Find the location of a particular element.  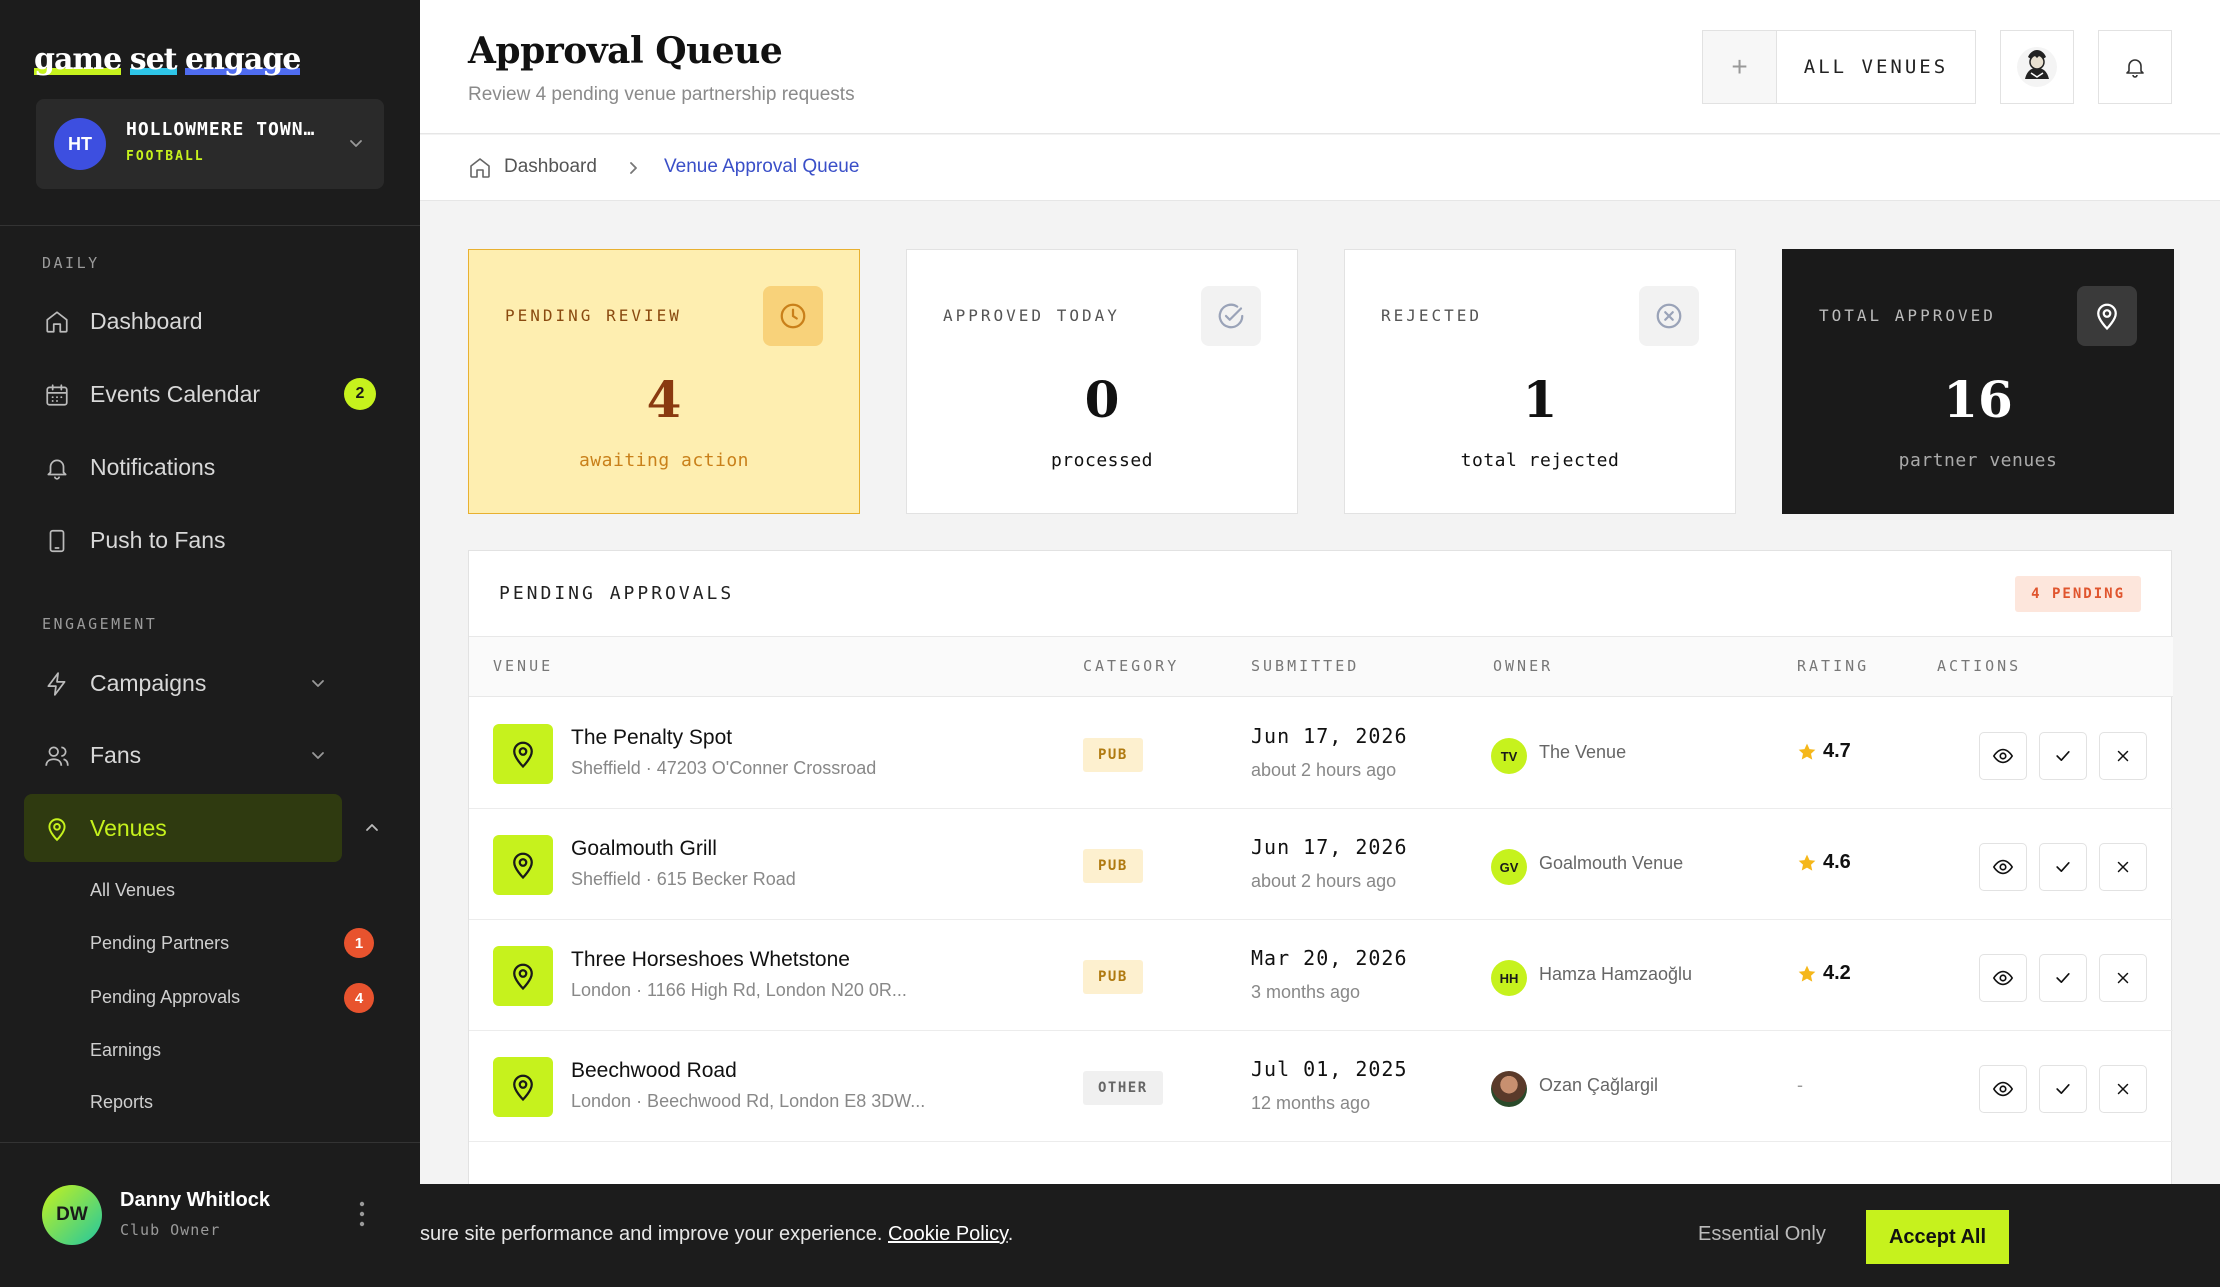

owner-name: Hamza Hamzaoğlu is located at coordinates (1616, 974).